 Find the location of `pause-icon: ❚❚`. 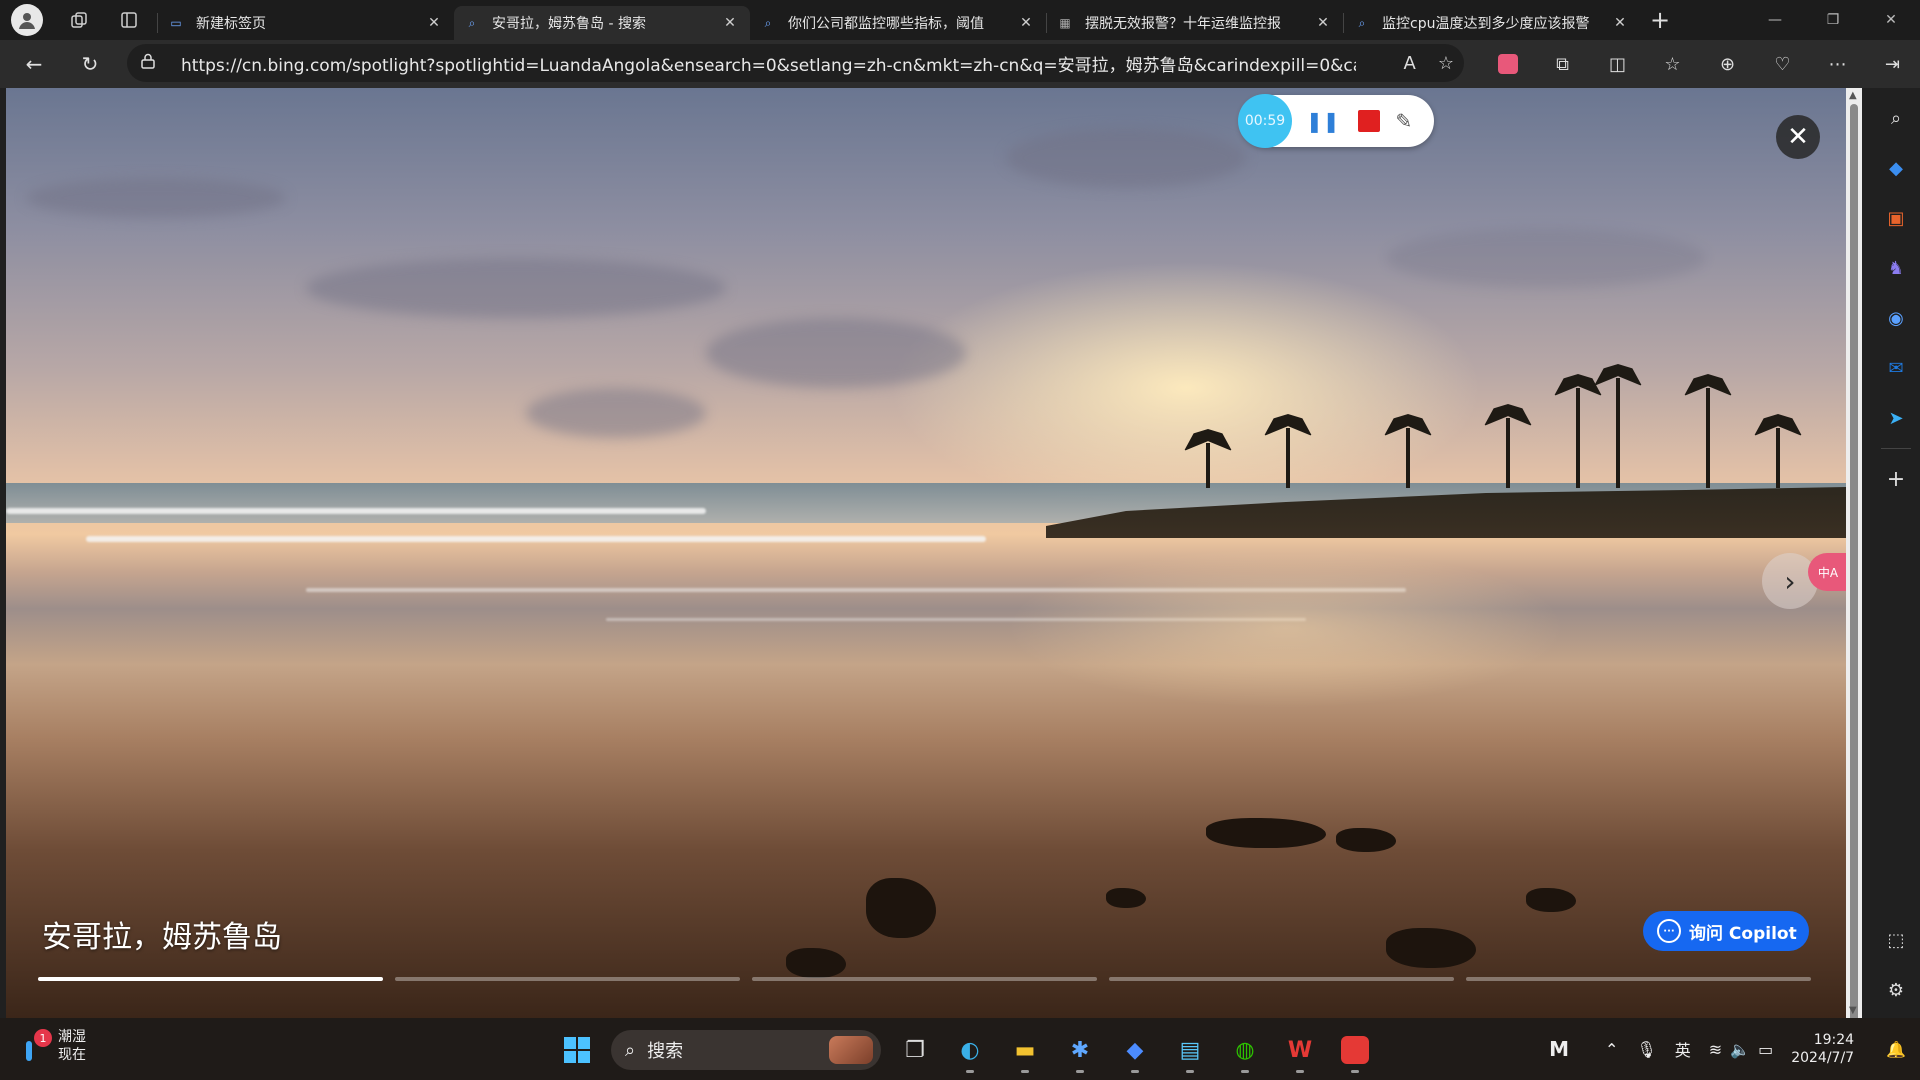

pause-icon: ❚❚ is located at coordinates (1323, 121).